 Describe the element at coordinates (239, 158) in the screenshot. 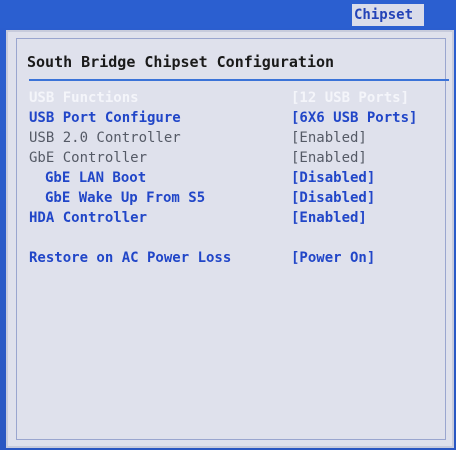

I see `setting-gbe-controller: GbE Controller [Enabled]` at that location.